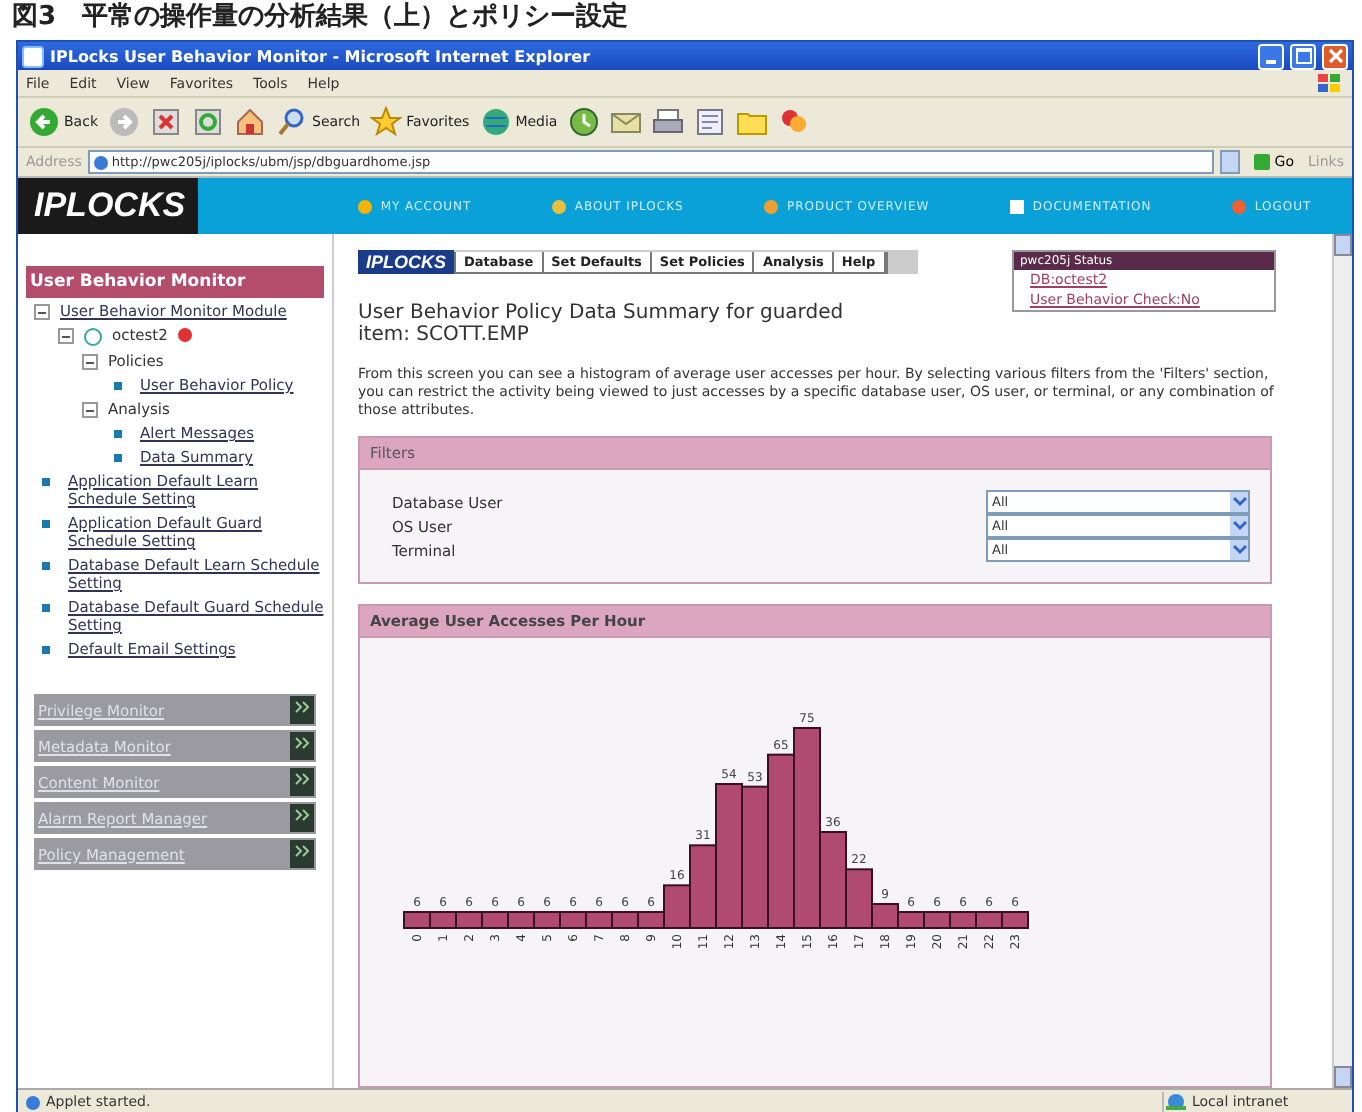  Describe the element at coordinates (1271, 56) in the screenshot. I see `minimize-button` at that location.